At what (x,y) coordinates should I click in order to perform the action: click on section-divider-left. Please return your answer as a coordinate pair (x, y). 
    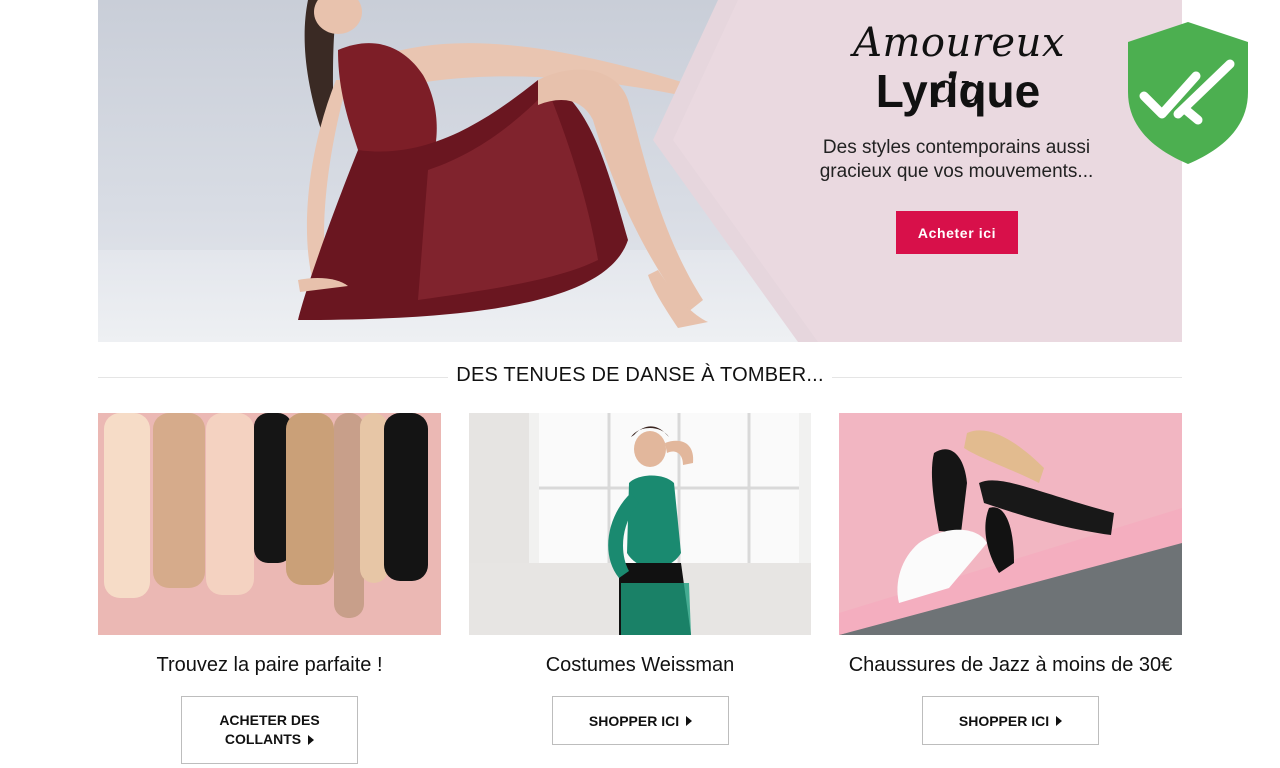
    Looking at the image, I should click on (273, 377).